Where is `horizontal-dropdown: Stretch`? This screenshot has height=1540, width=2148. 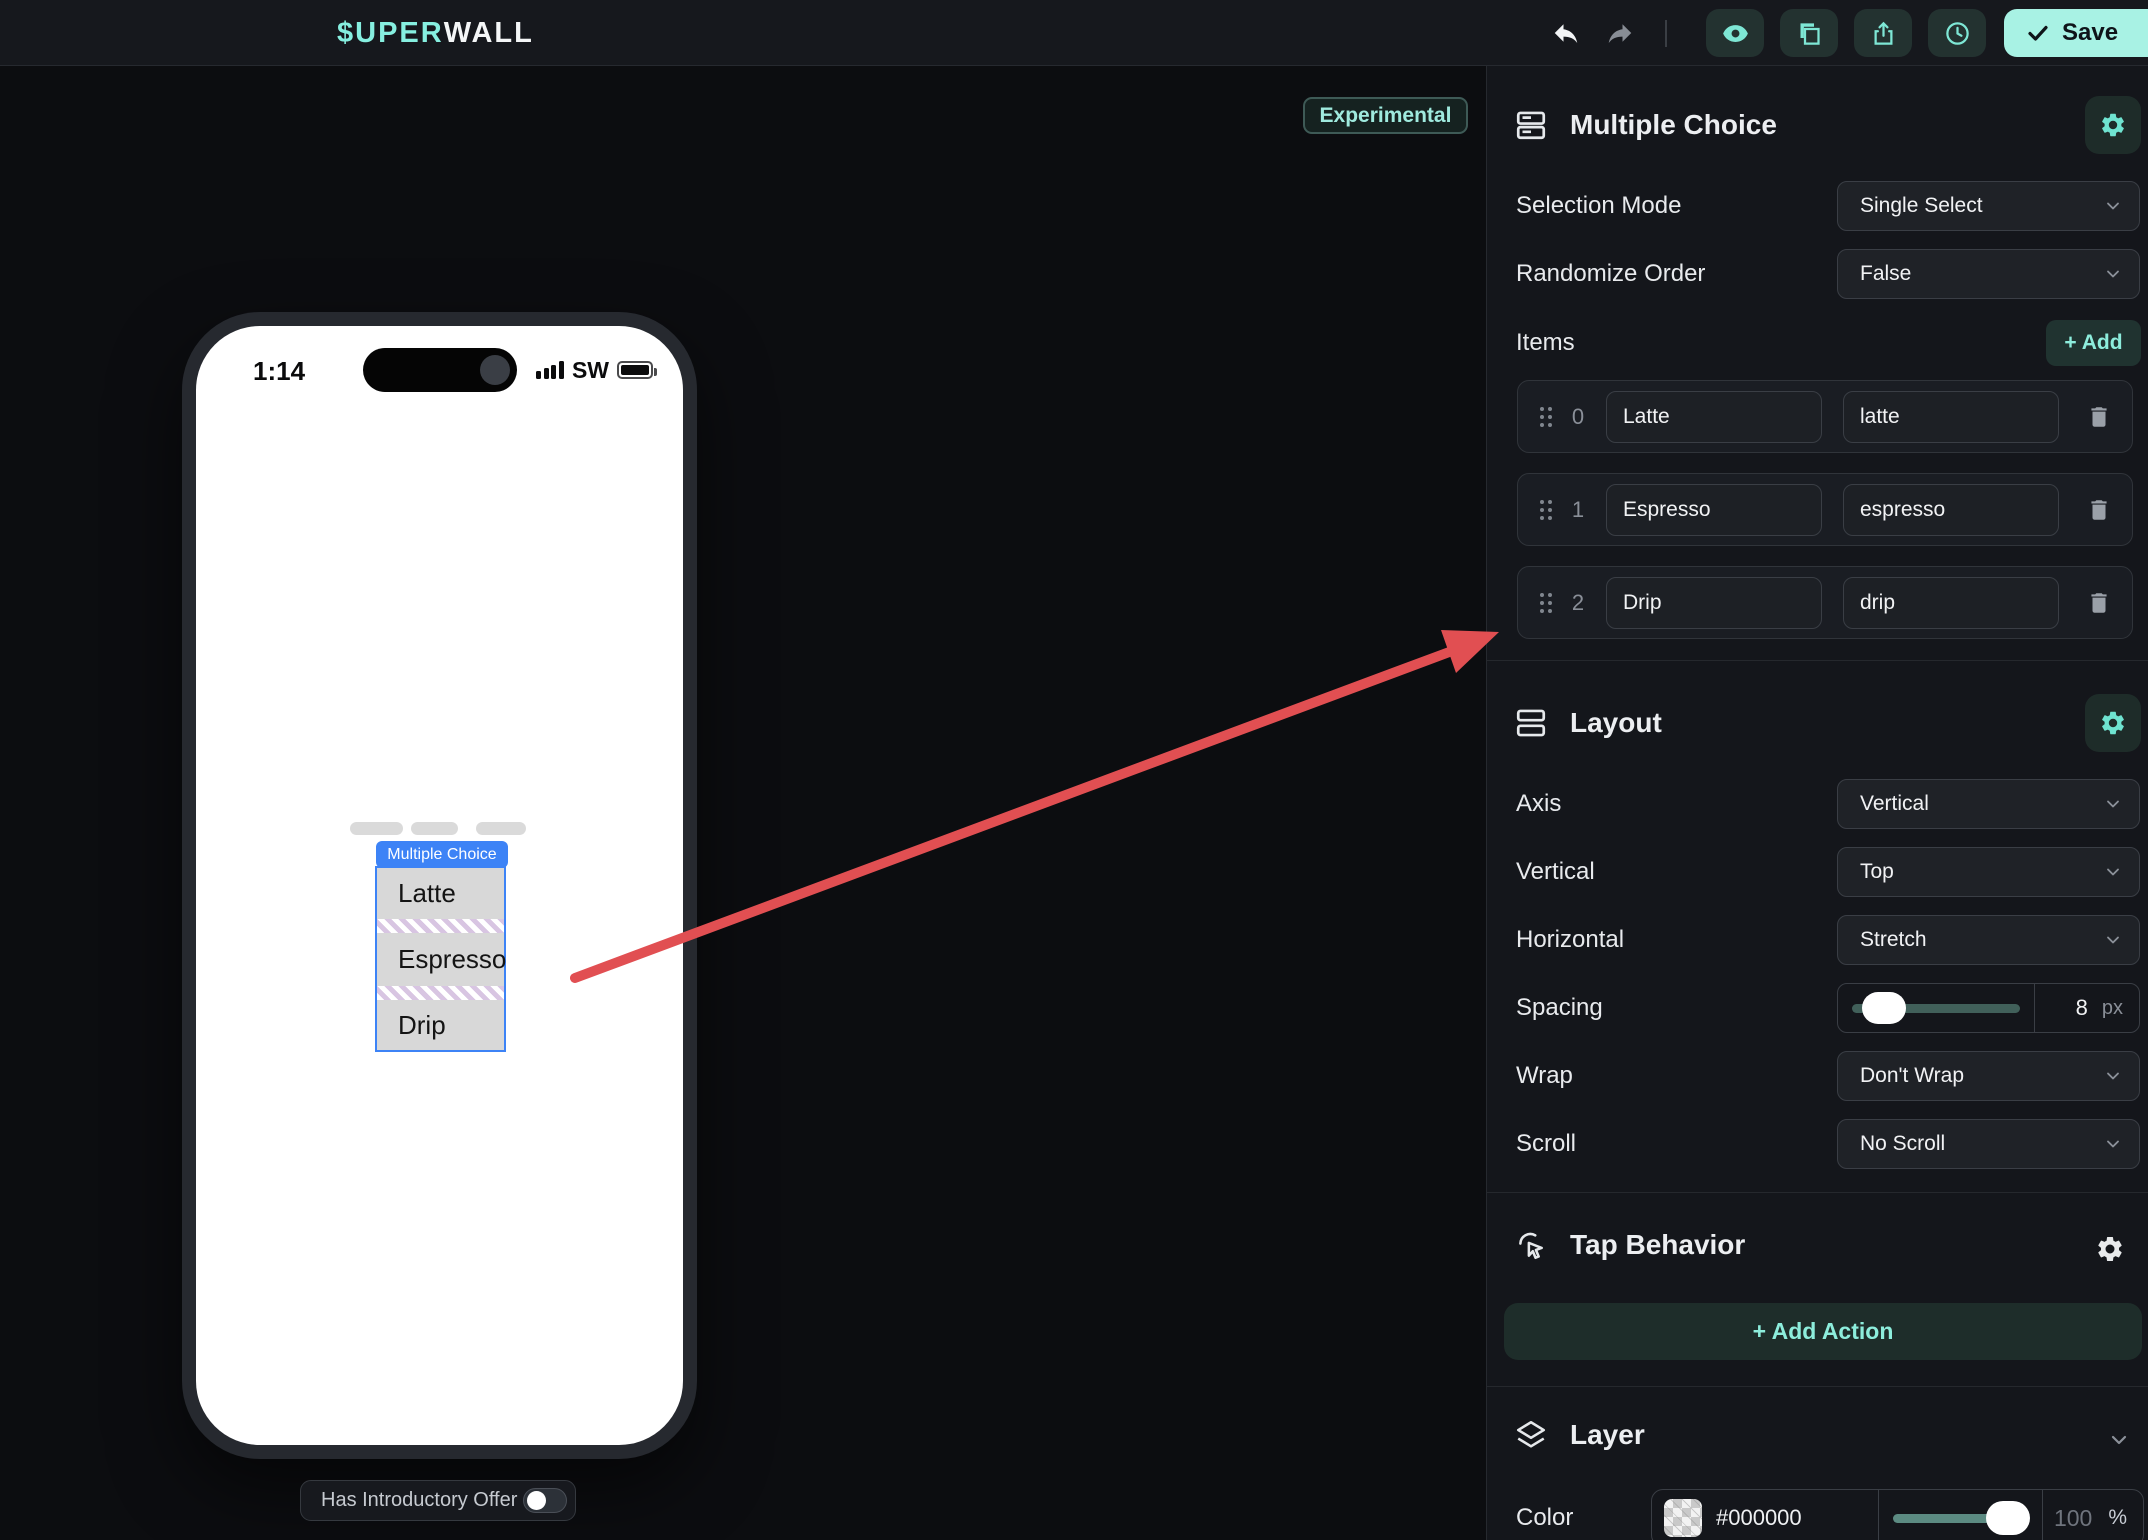 horizontal-dropdown: Stretch is located at coordinates (1988, 940).